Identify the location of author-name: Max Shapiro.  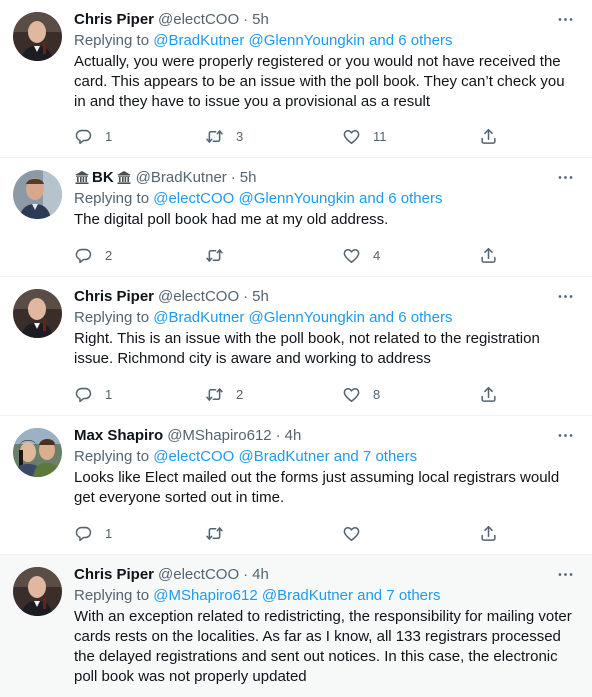
(118, 435).